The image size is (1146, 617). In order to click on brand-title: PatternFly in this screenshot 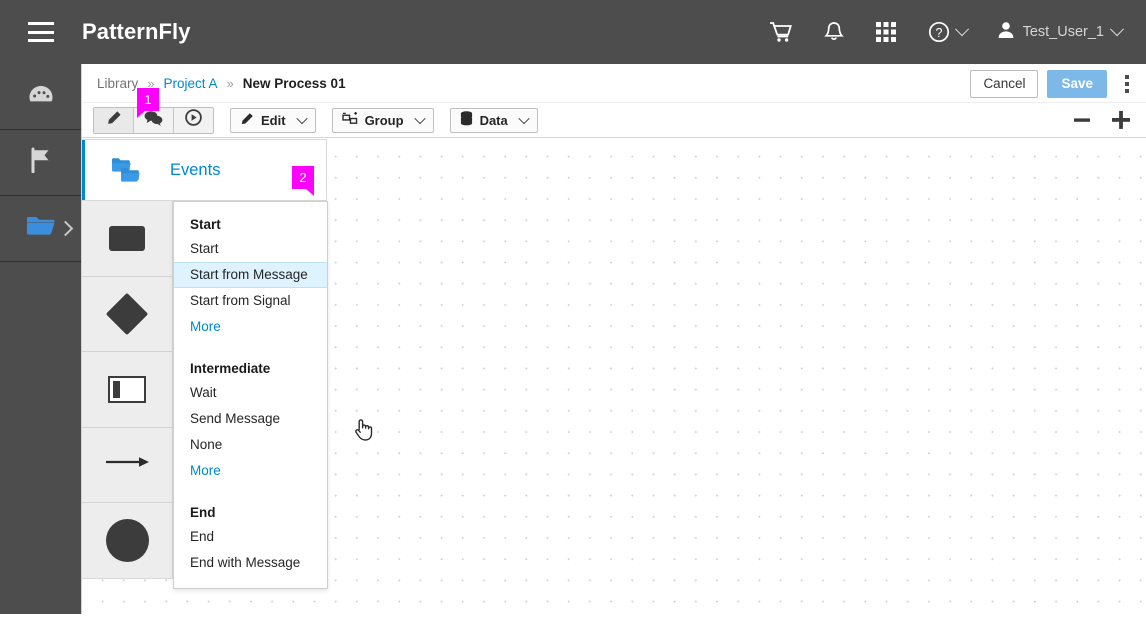, I will do `click(136, 31)`.